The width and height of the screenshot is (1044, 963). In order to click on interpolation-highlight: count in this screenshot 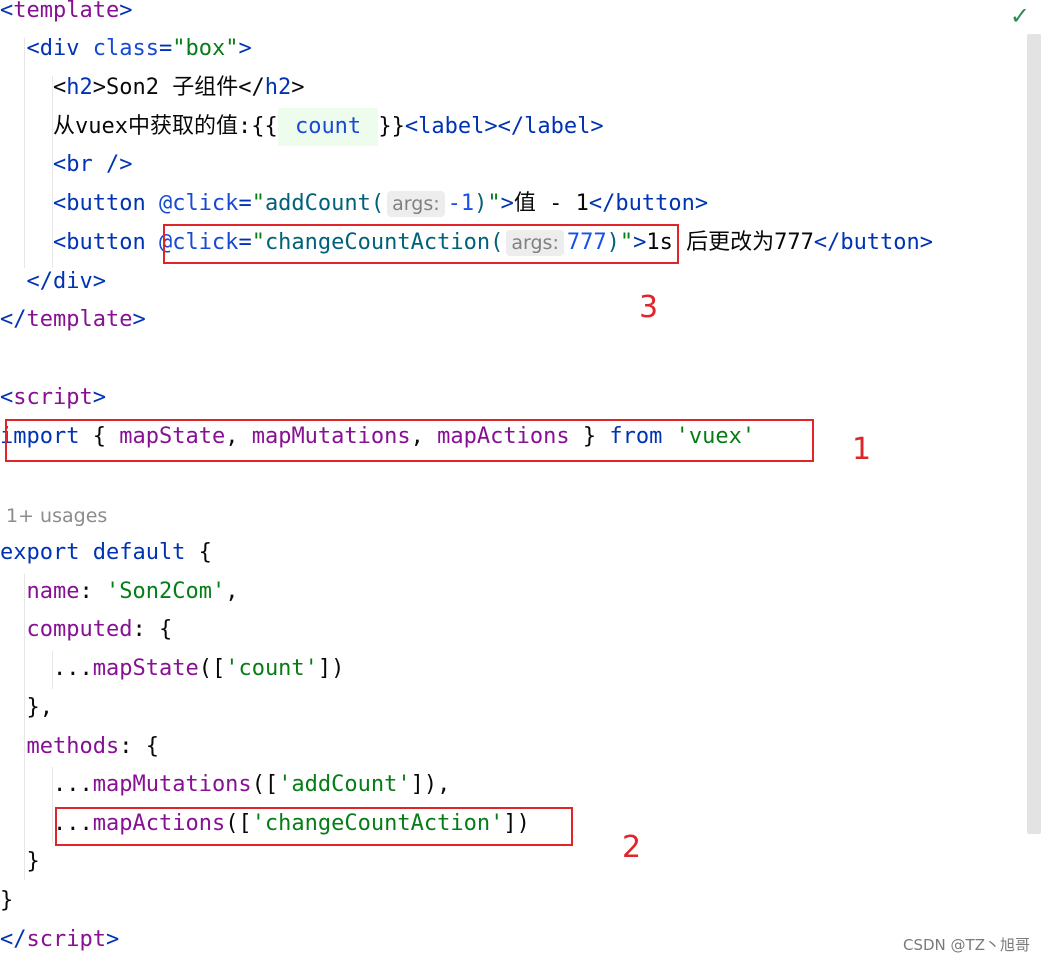, I will do `click(328, 127)`.